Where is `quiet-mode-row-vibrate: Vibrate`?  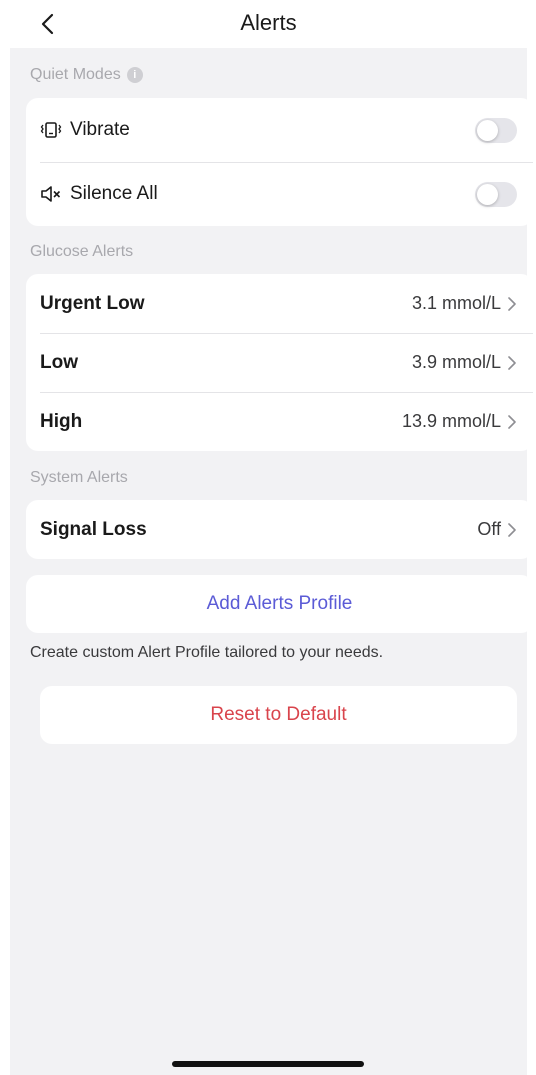 quiet-mode-row-vibrate: Vibrate is located at coordinates (279, 130).